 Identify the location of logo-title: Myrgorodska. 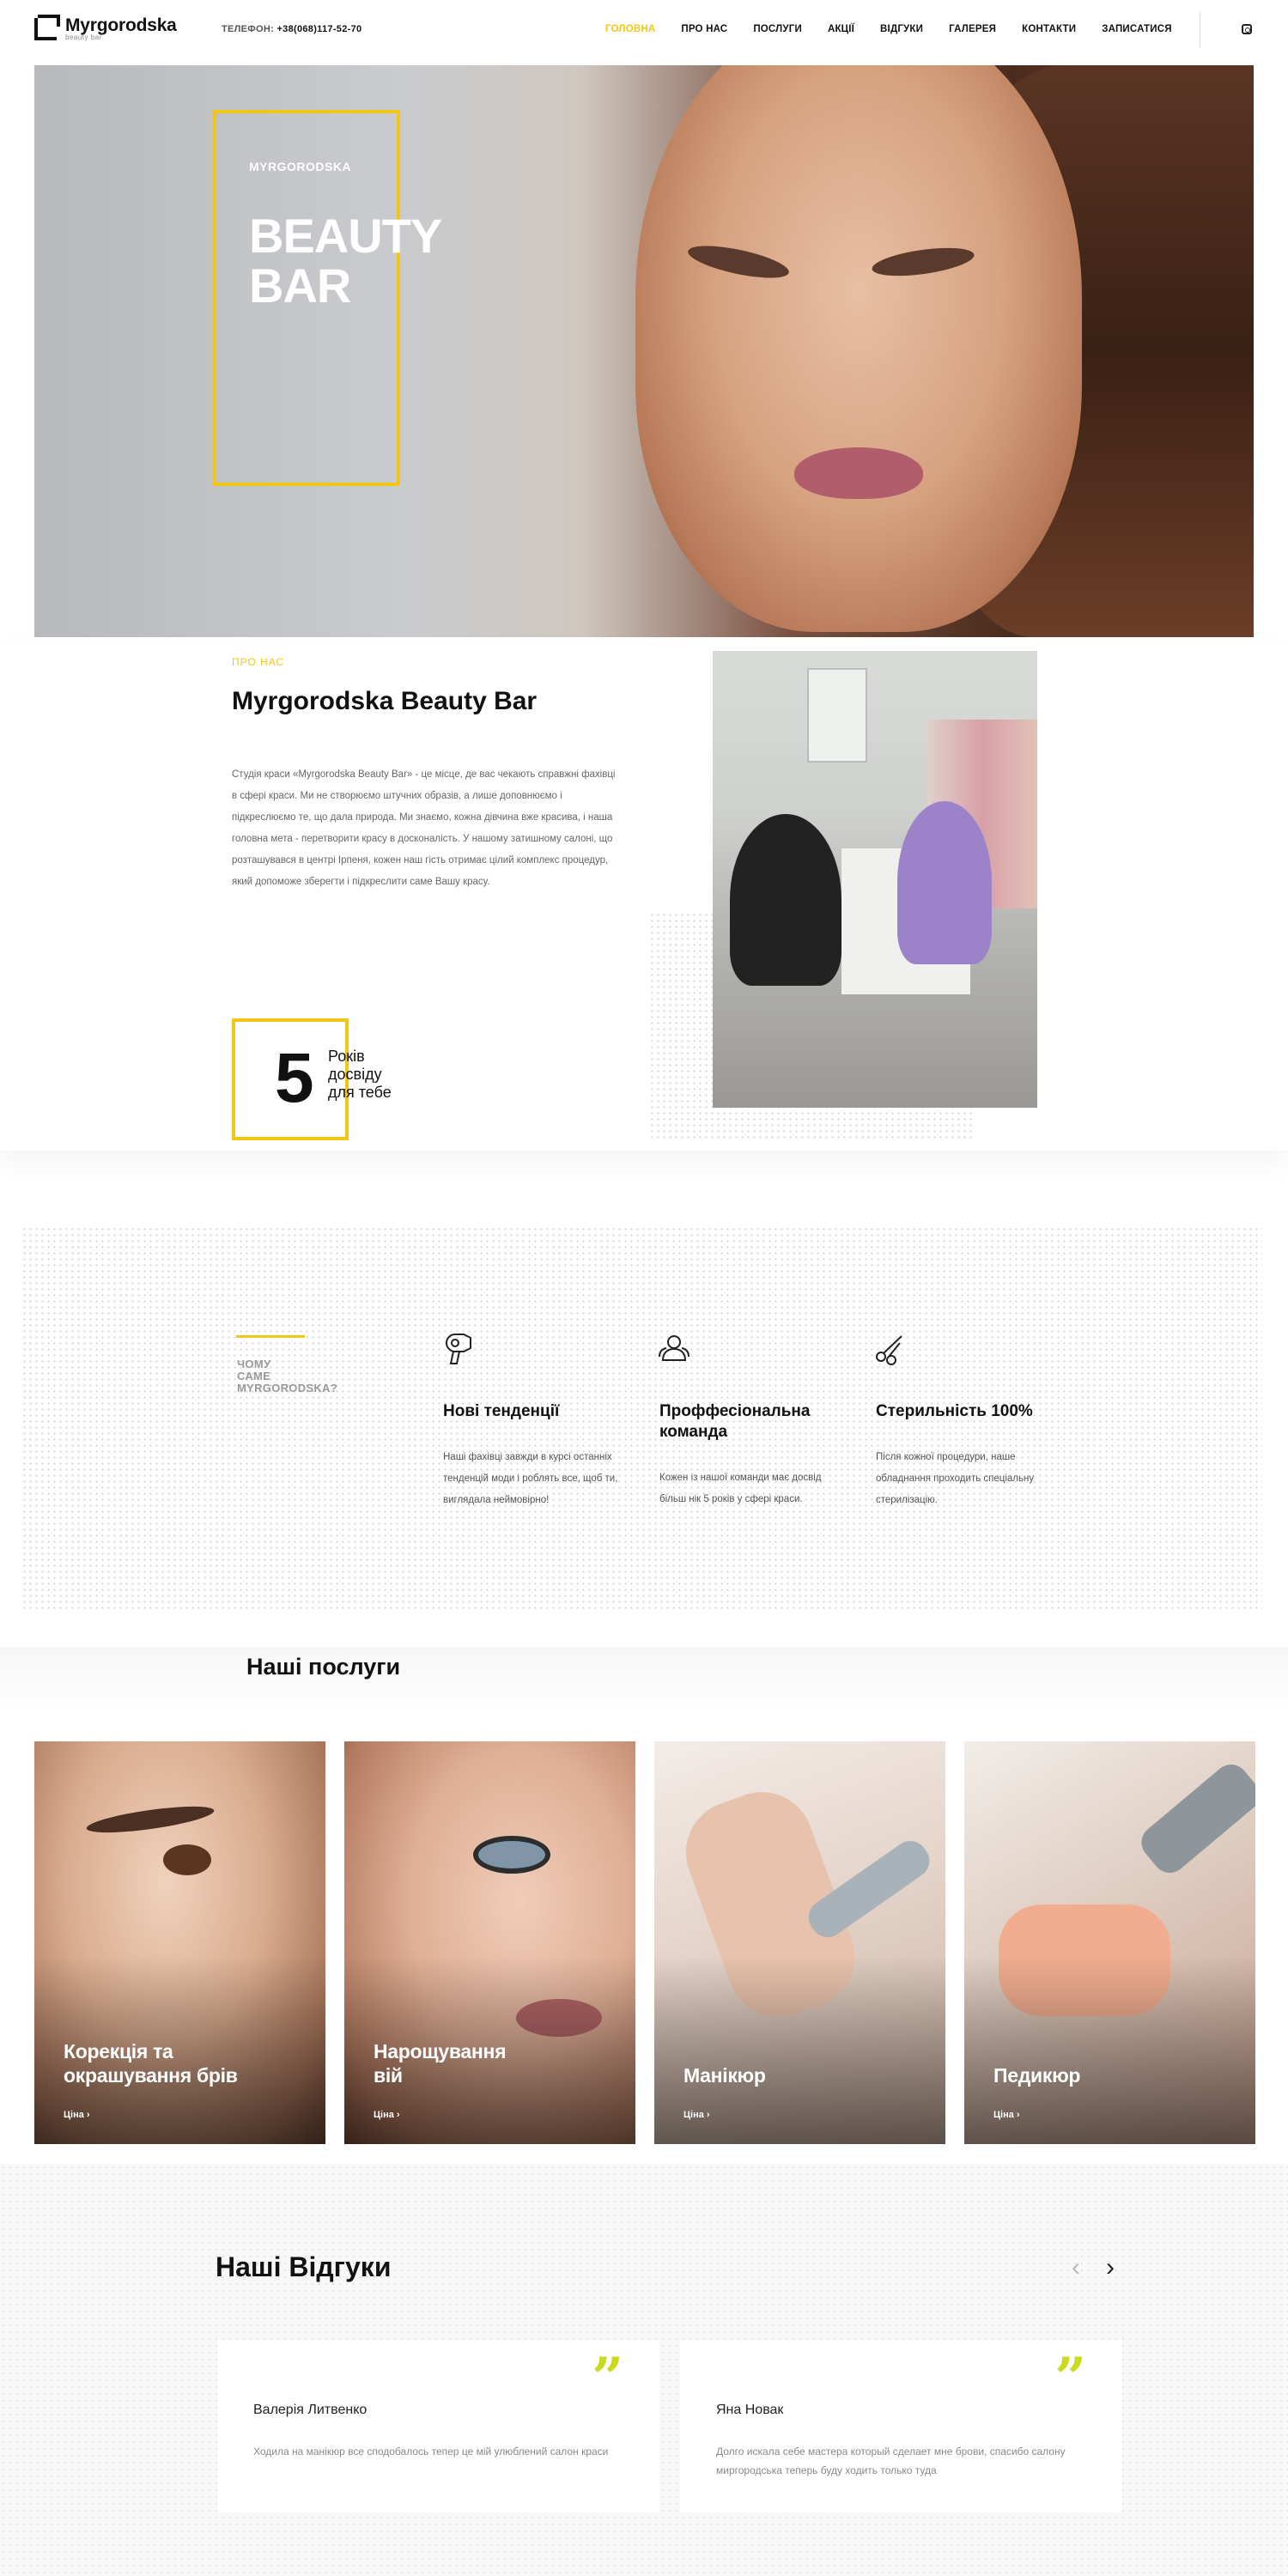
(121, 25).